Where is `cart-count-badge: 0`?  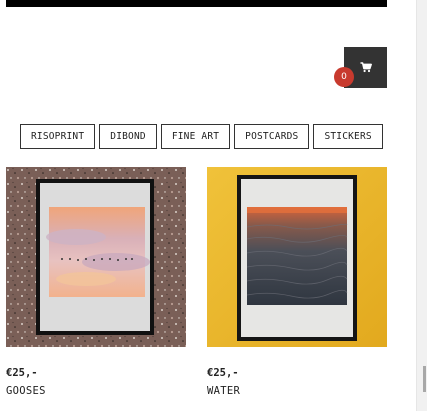 cart-count-badge: 0 is located at coordinates (344, 77).